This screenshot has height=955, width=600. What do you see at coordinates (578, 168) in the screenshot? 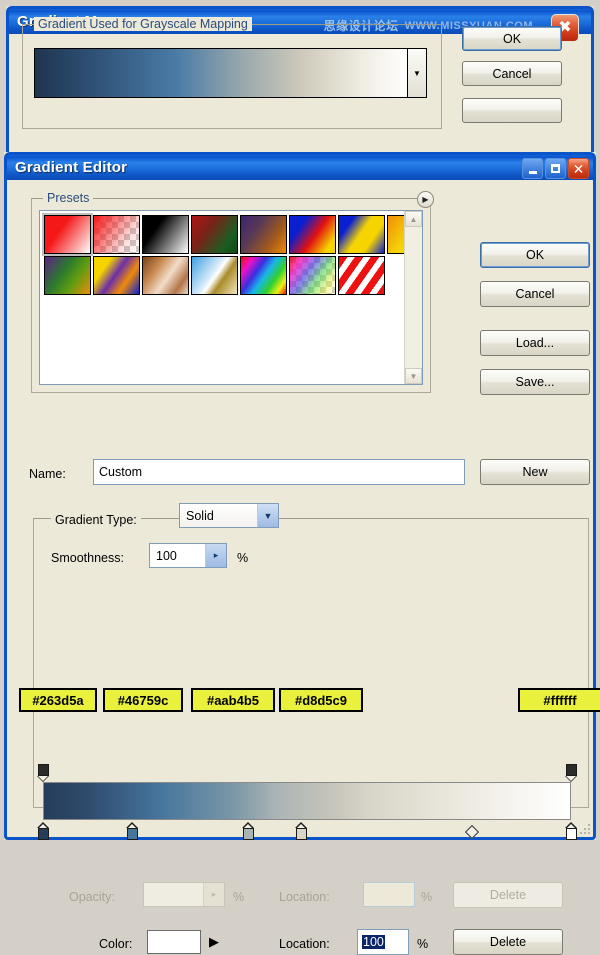
I see `close-button: ✕` at bounding box center [578, 168].